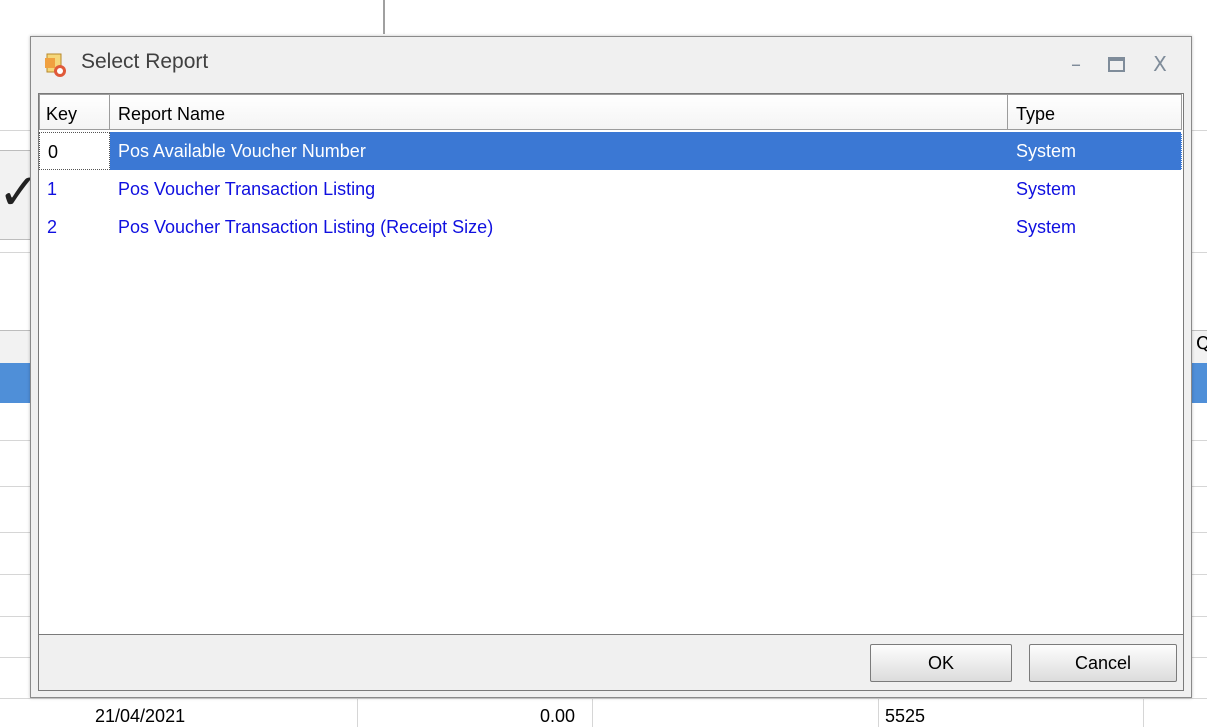 This screenshot has width=1207, height=727. I want to click on report-key: 0, so click(74, 151).